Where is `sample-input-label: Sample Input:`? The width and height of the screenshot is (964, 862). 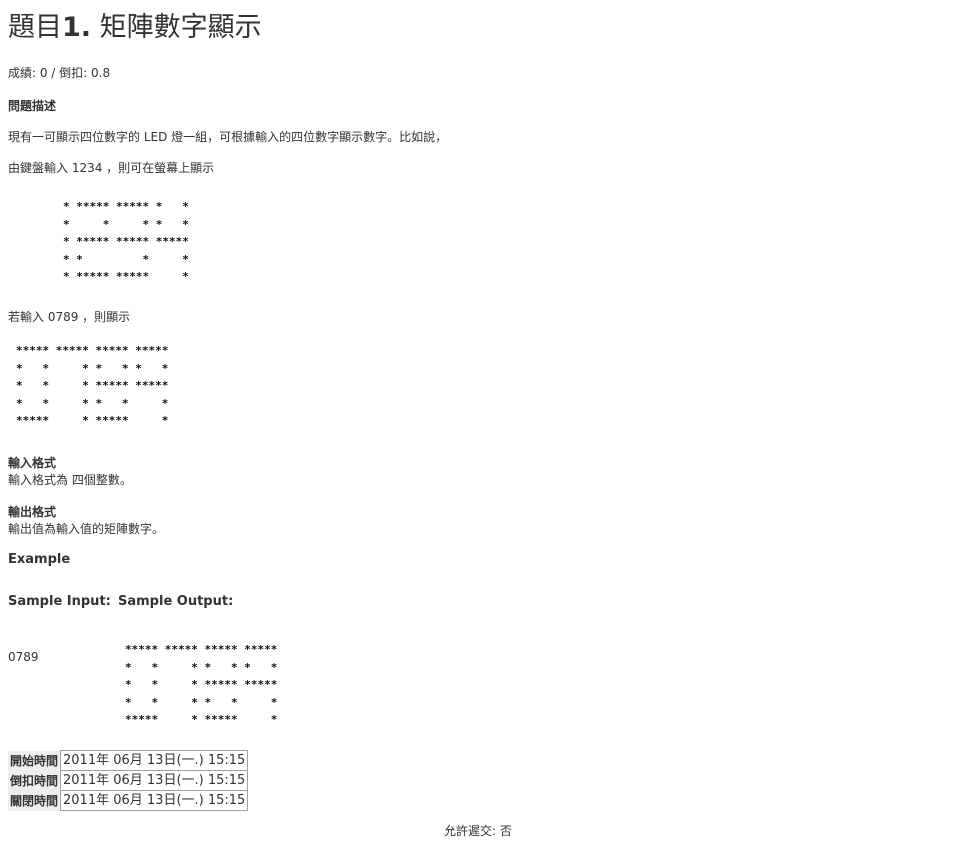 sample-input-label: Sample Input: is located at coordinates (59, 601).